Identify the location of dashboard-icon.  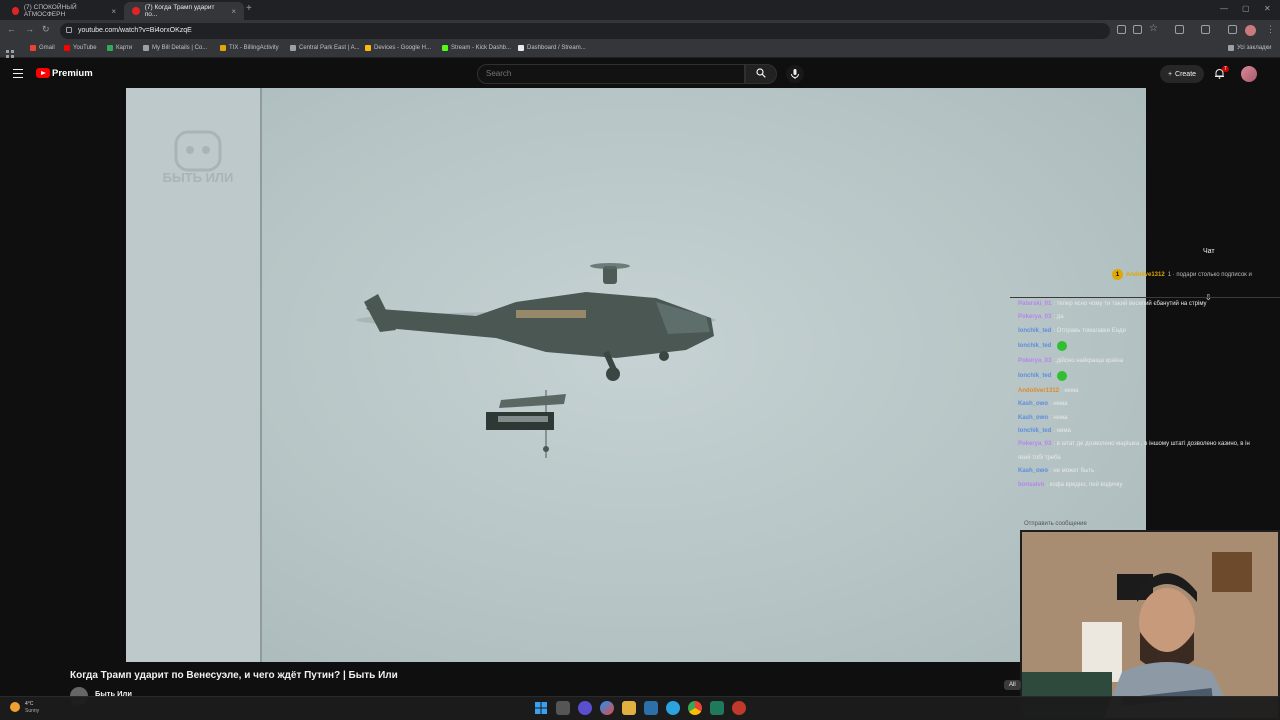
(521, 48).